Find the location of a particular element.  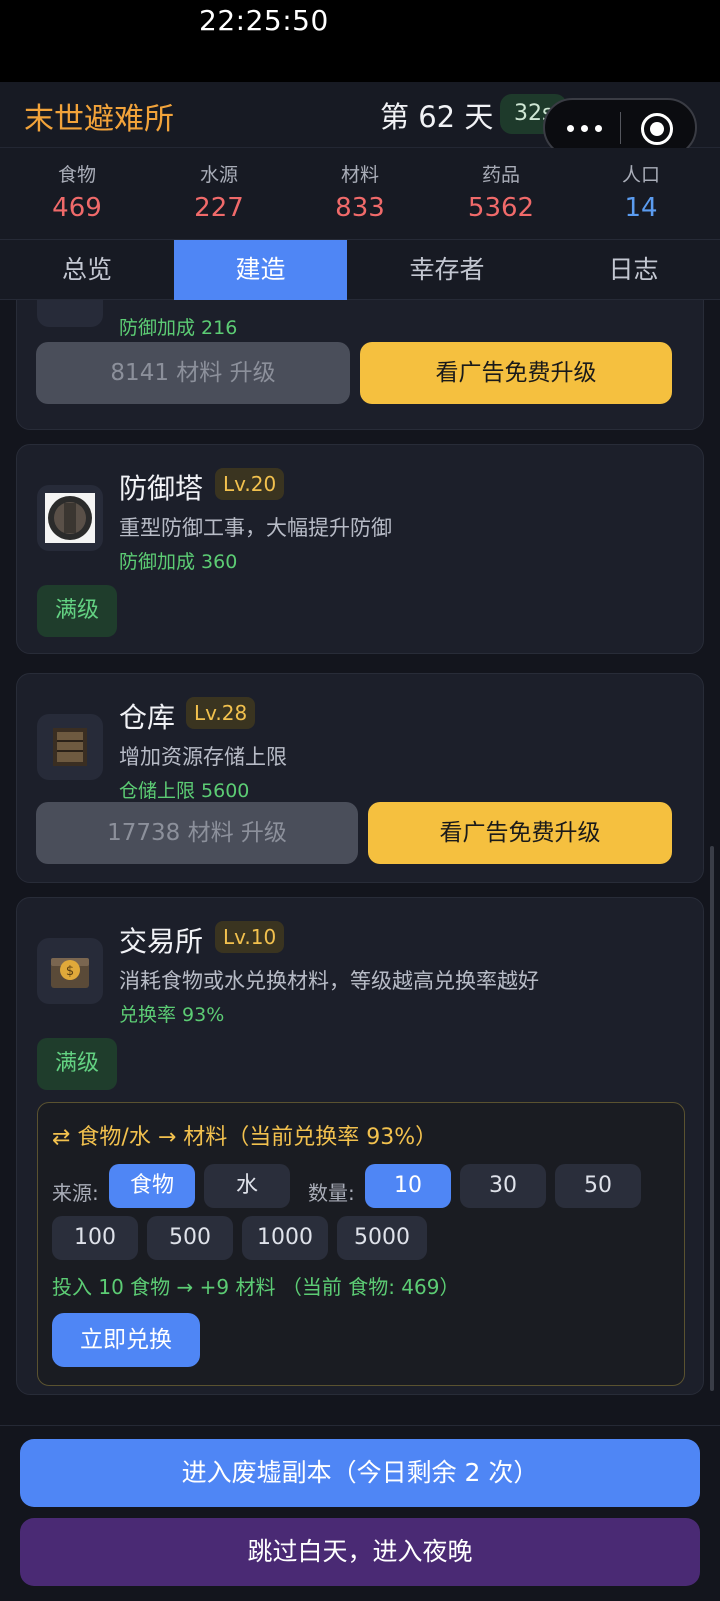

building-name: 仓库 is located at coordinates (147, 717).